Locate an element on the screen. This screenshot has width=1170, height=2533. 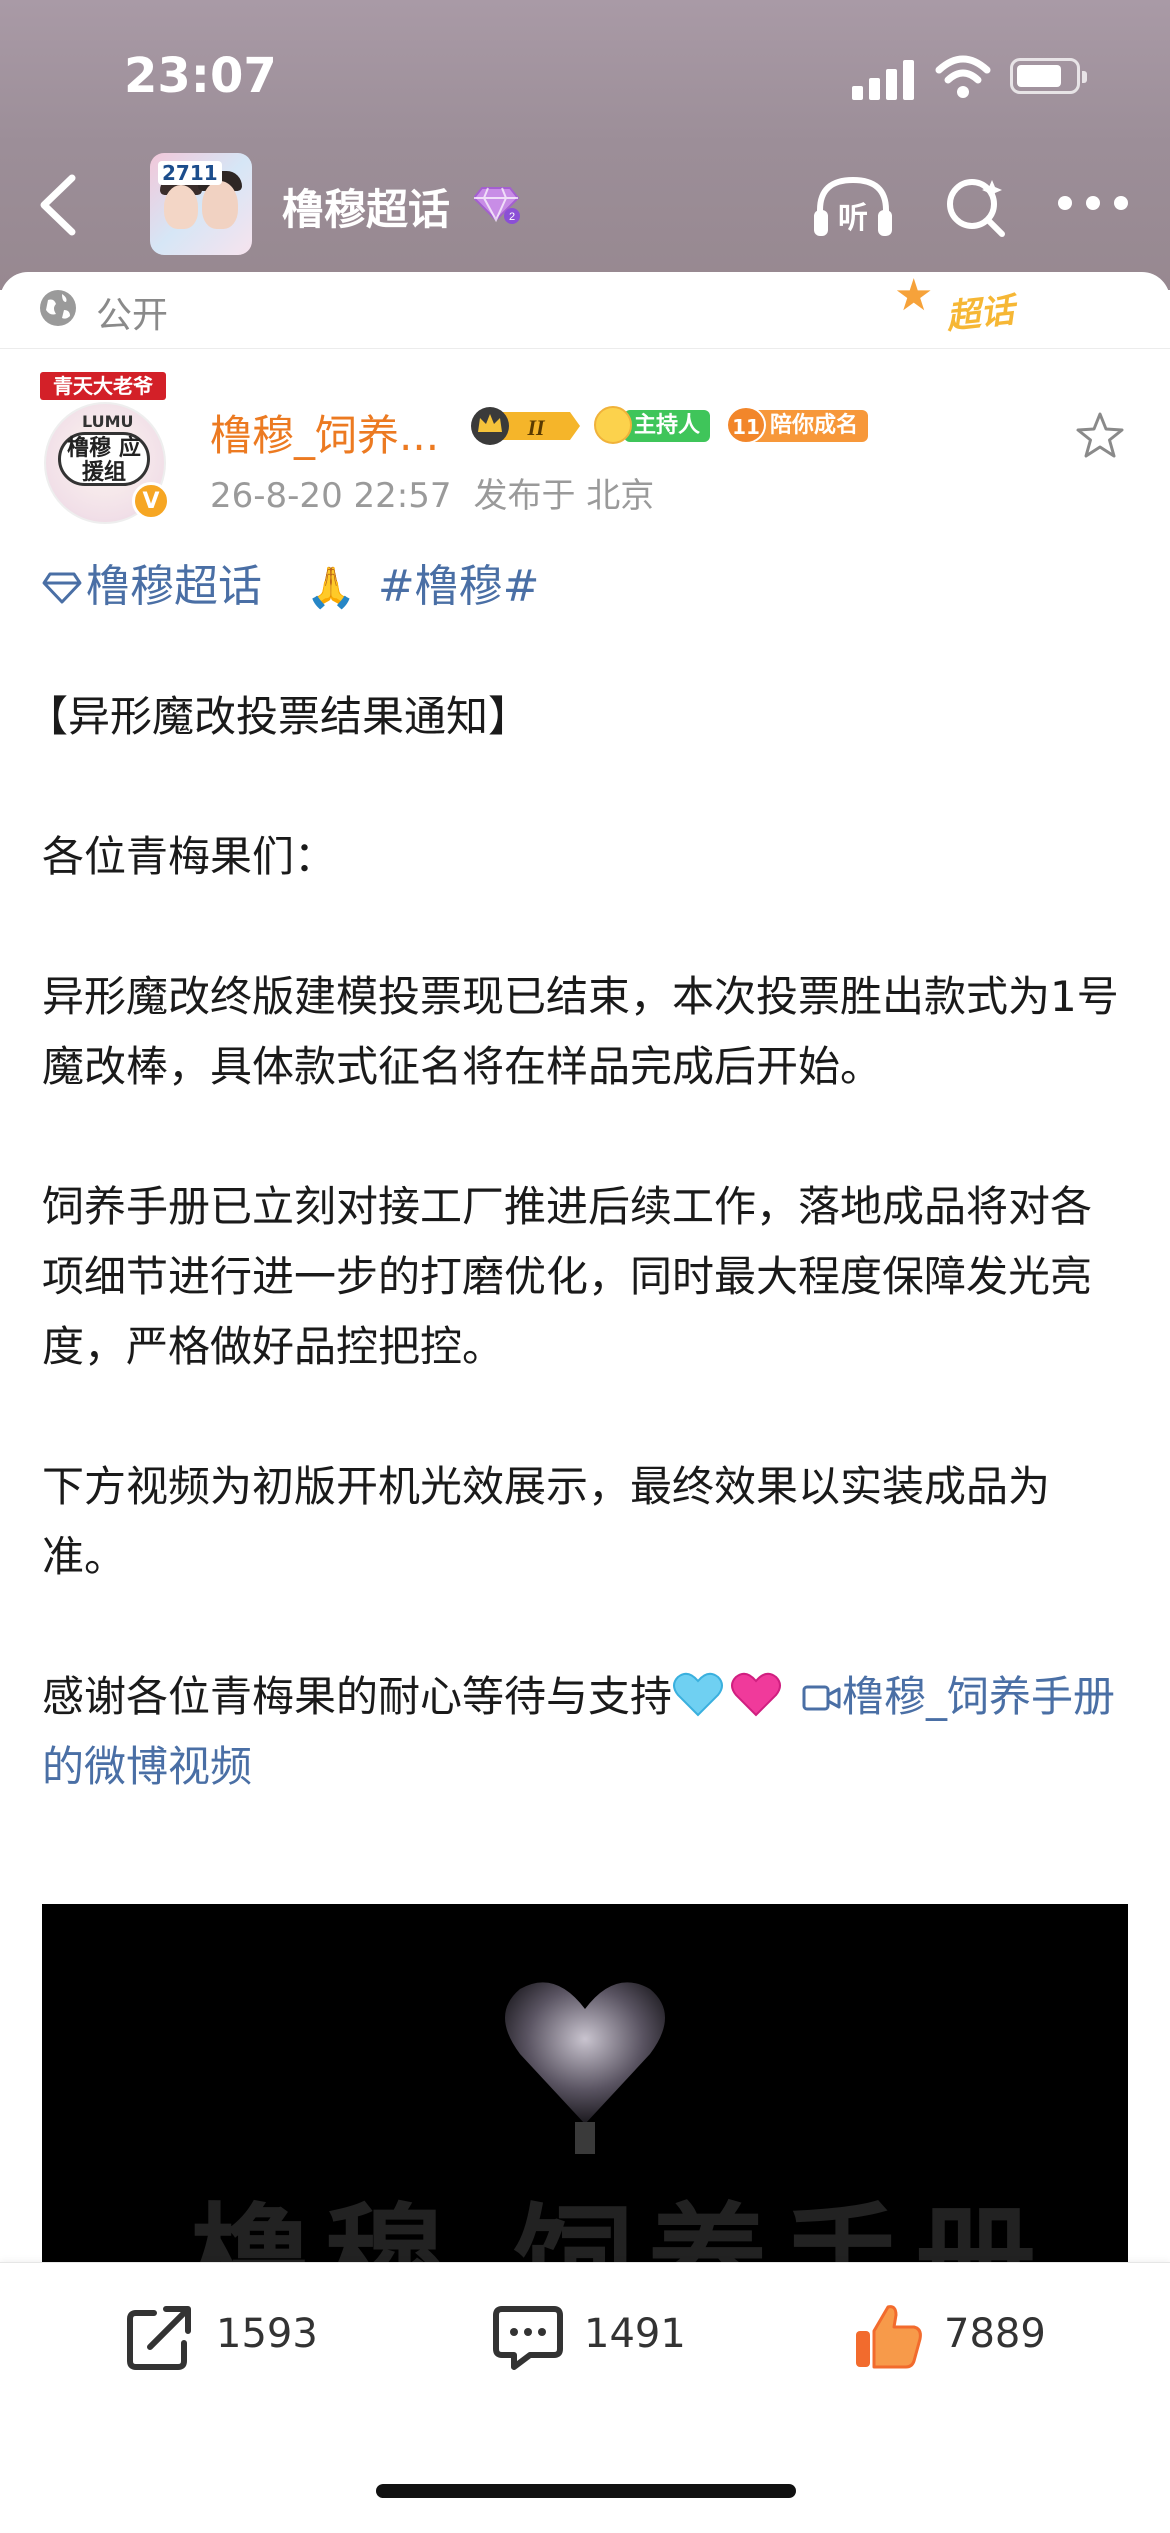
avatar-sign: 橹穆 应援组 is located at coordinates (104, 459).